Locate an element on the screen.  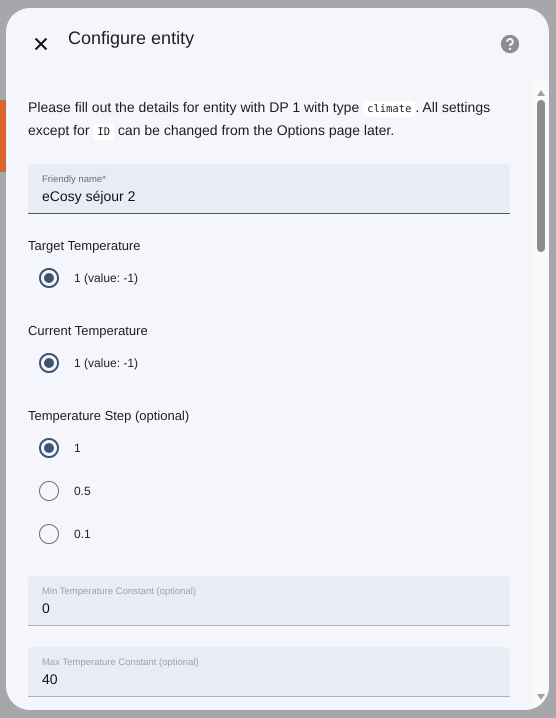
radio-label: 0.1 is located at coordinates (82, 533).